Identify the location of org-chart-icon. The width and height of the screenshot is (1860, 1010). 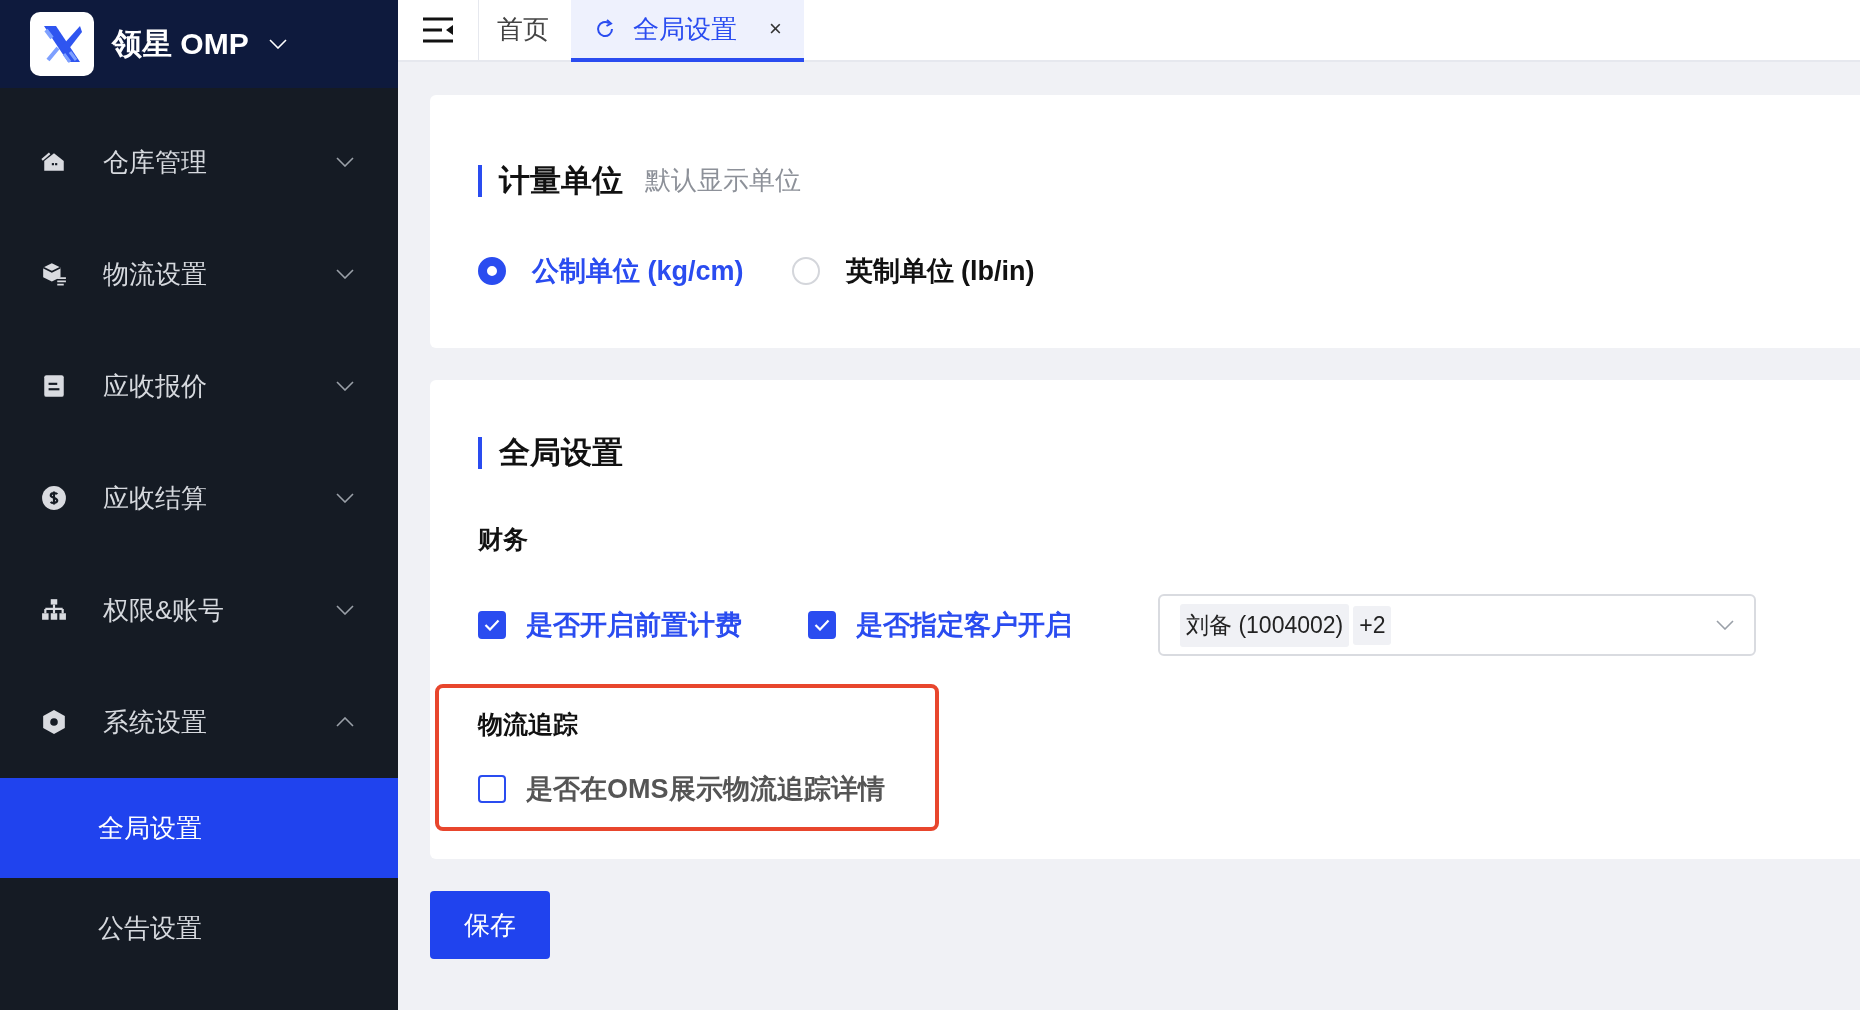
(54, 610).